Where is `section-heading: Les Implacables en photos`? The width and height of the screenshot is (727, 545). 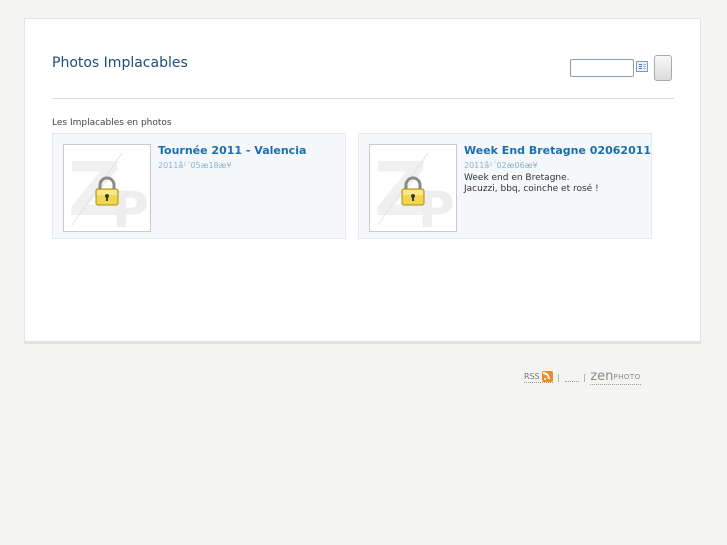 section-heading: Les Implacables en photos is located at coordinates (112, 123).